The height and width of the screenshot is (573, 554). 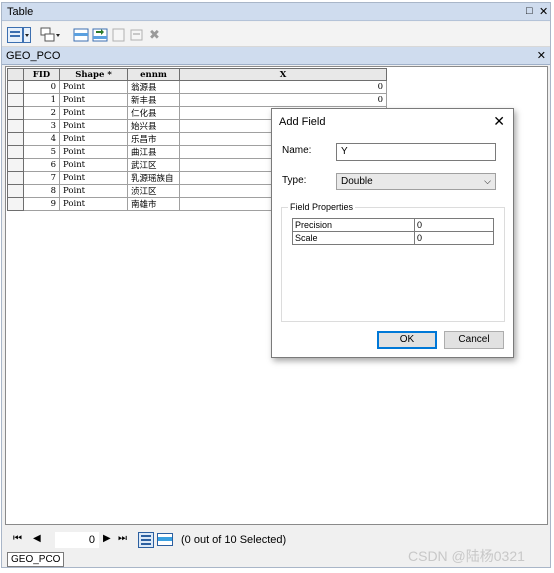 I want to click on dialog-title: Add Field, so click(x=302, y=122).